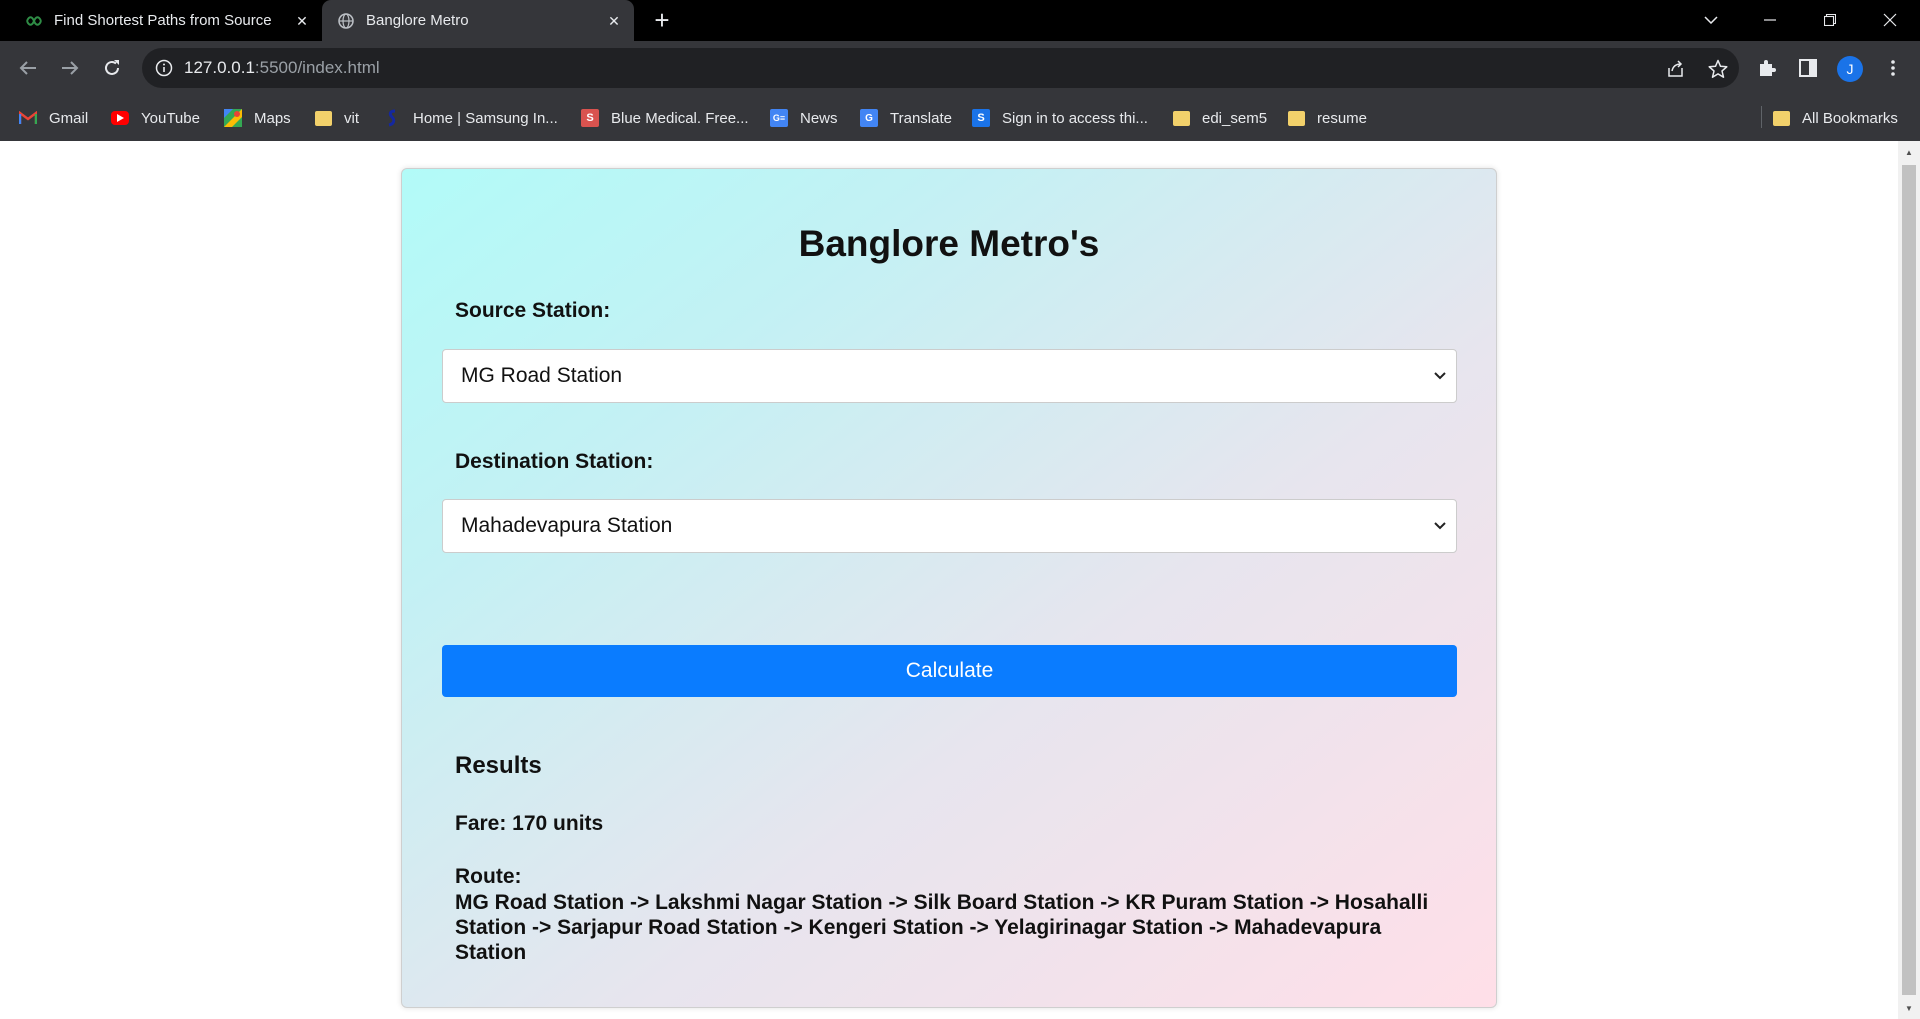 This screenshot has height=1019, width=1920. I want to click on url-text: 127.0.0.1:5500/index.html, so click(282, 68).